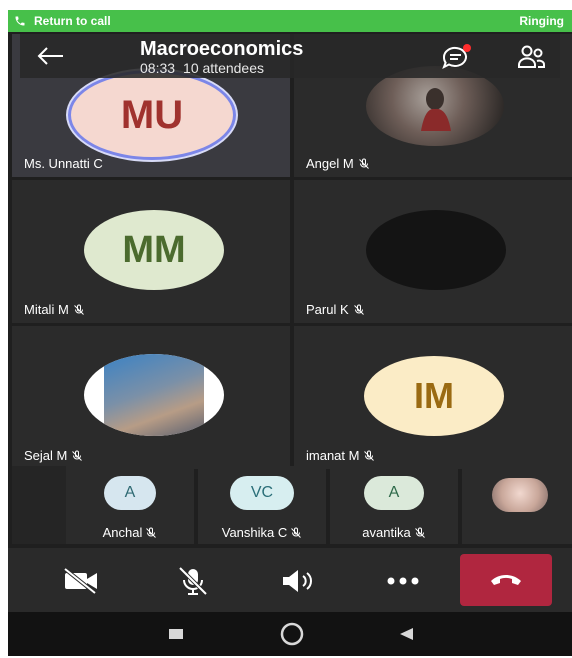 The height and width of the screenshot is (658, 572). I want to click on arrow-left-icon, so click(50, 56).